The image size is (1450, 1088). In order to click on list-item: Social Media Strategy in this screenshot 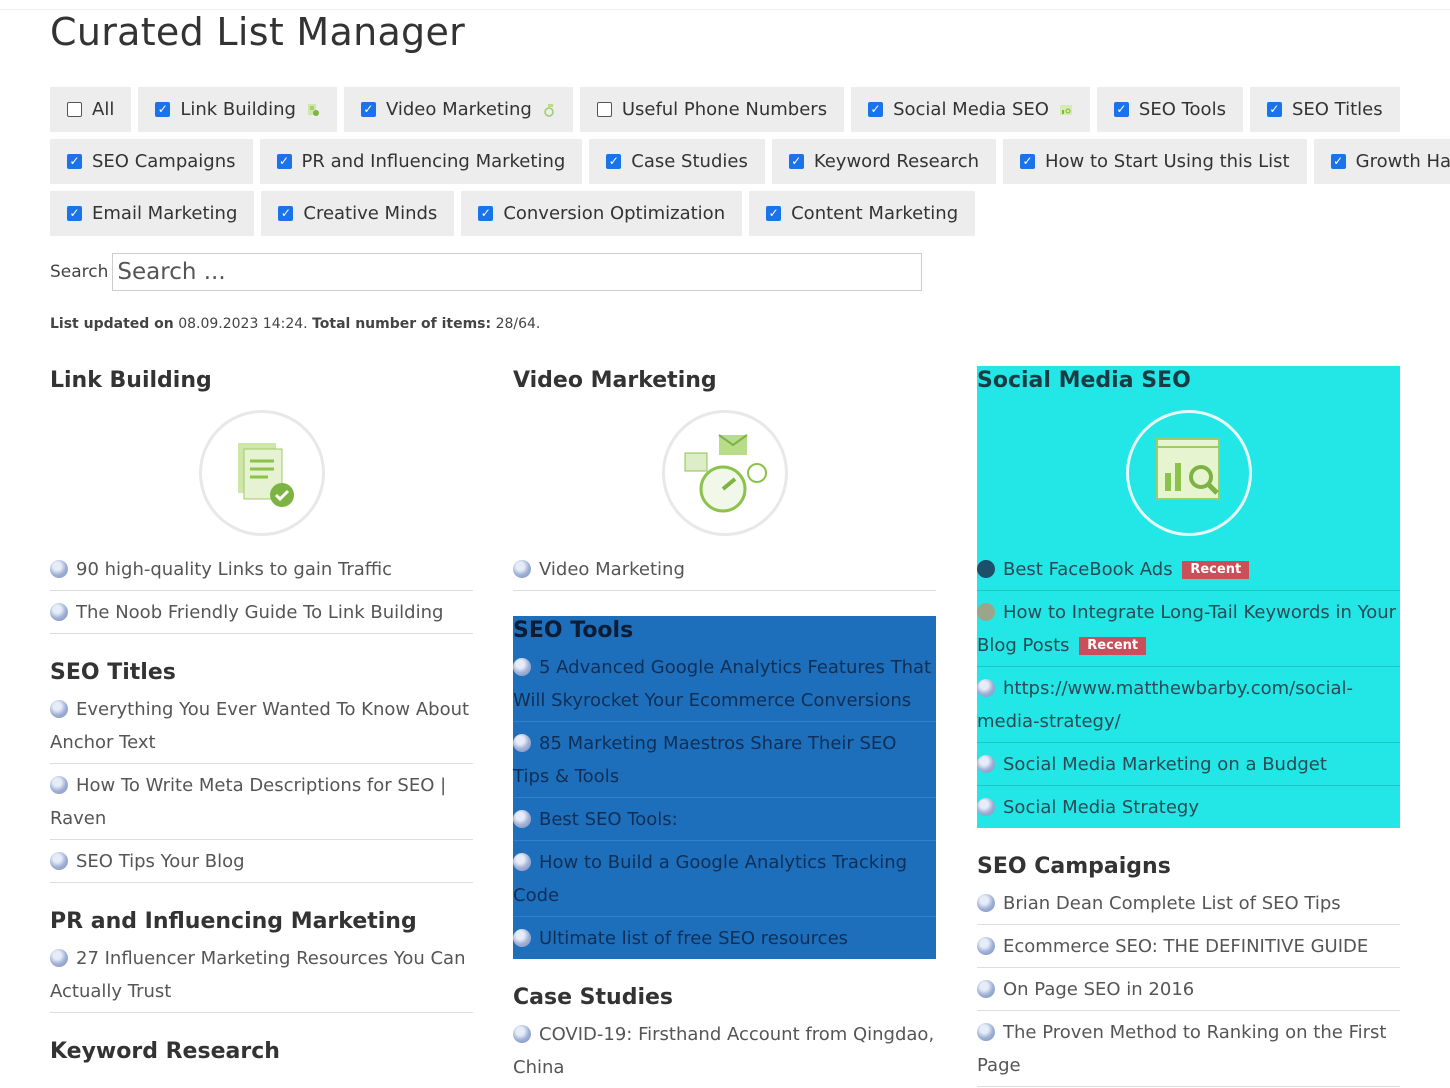, I will do `click(1188, 807)`.